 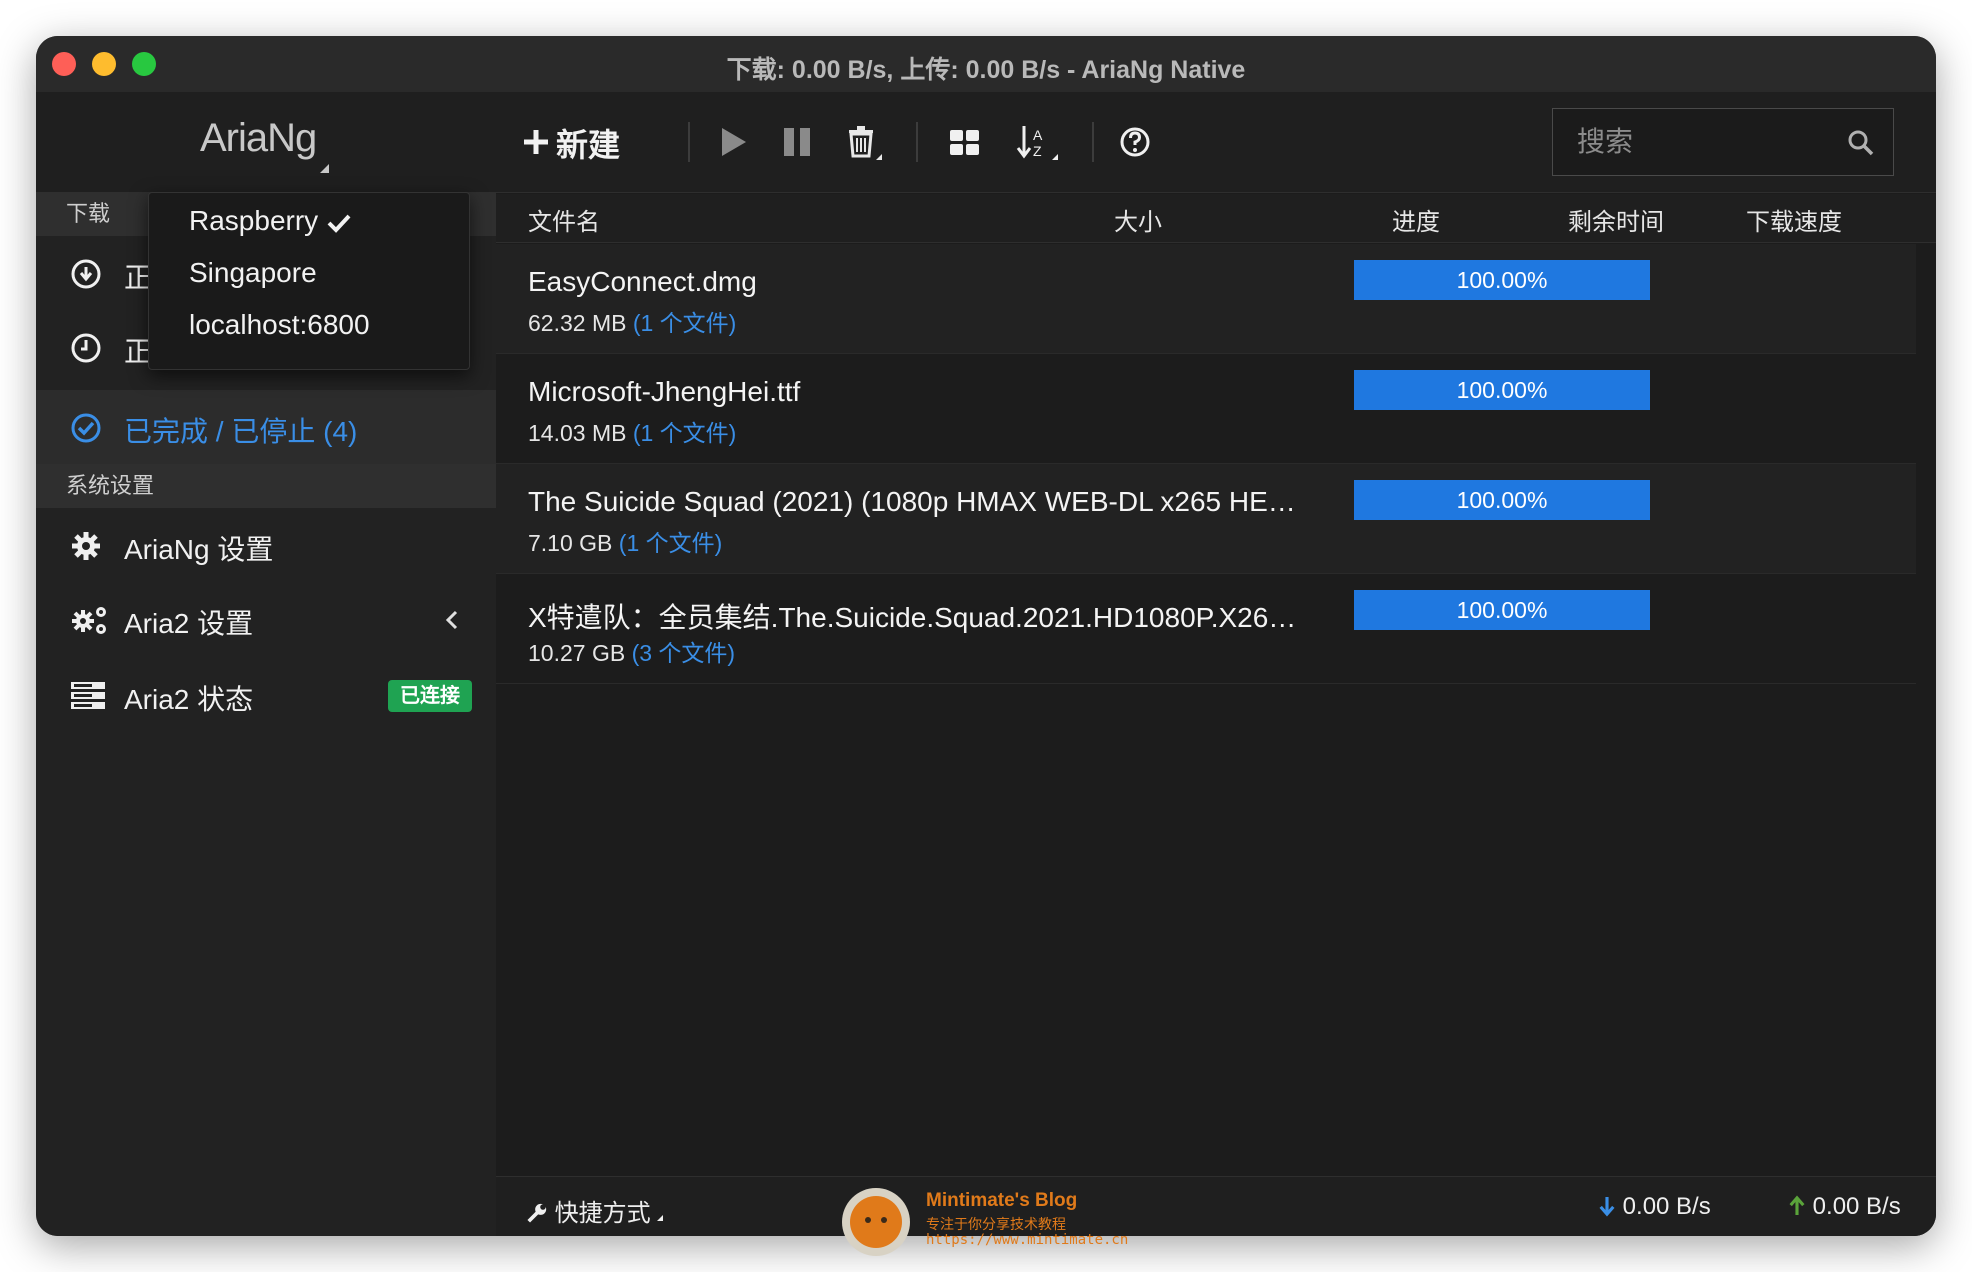 I want to click on new-task-label: 新建, so click(x=588, y=145).